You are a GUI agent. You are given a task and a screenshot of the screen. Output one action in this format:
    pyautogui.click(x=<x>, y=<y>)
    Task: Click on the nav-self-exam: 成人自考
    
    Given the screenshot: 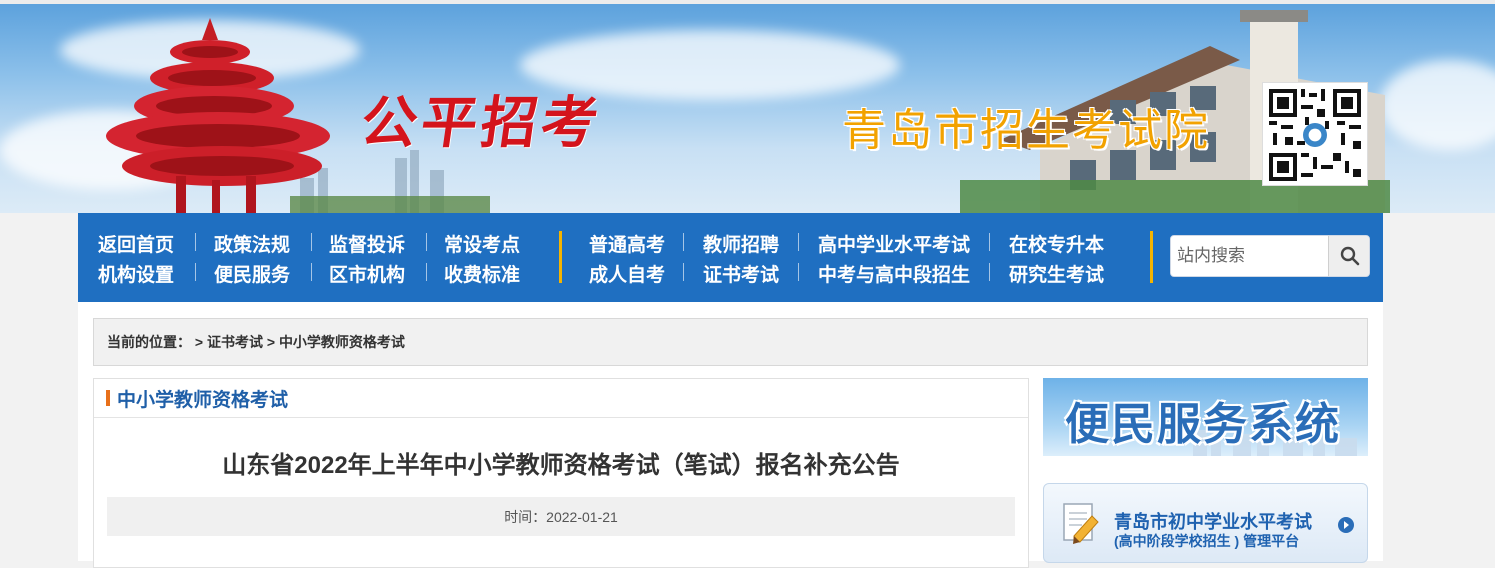 What is the action you would take?
    pyautogui.click(x=627, y=273)
    